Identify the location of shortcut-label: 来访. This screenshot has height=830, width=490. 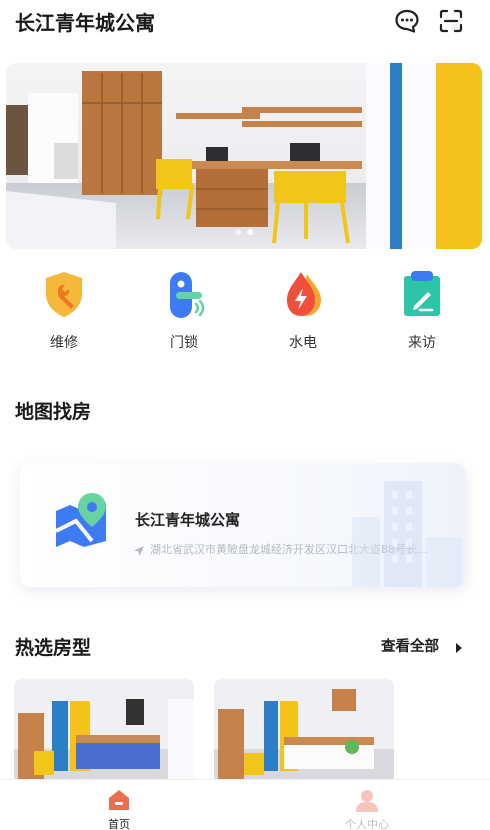
(422, 343).